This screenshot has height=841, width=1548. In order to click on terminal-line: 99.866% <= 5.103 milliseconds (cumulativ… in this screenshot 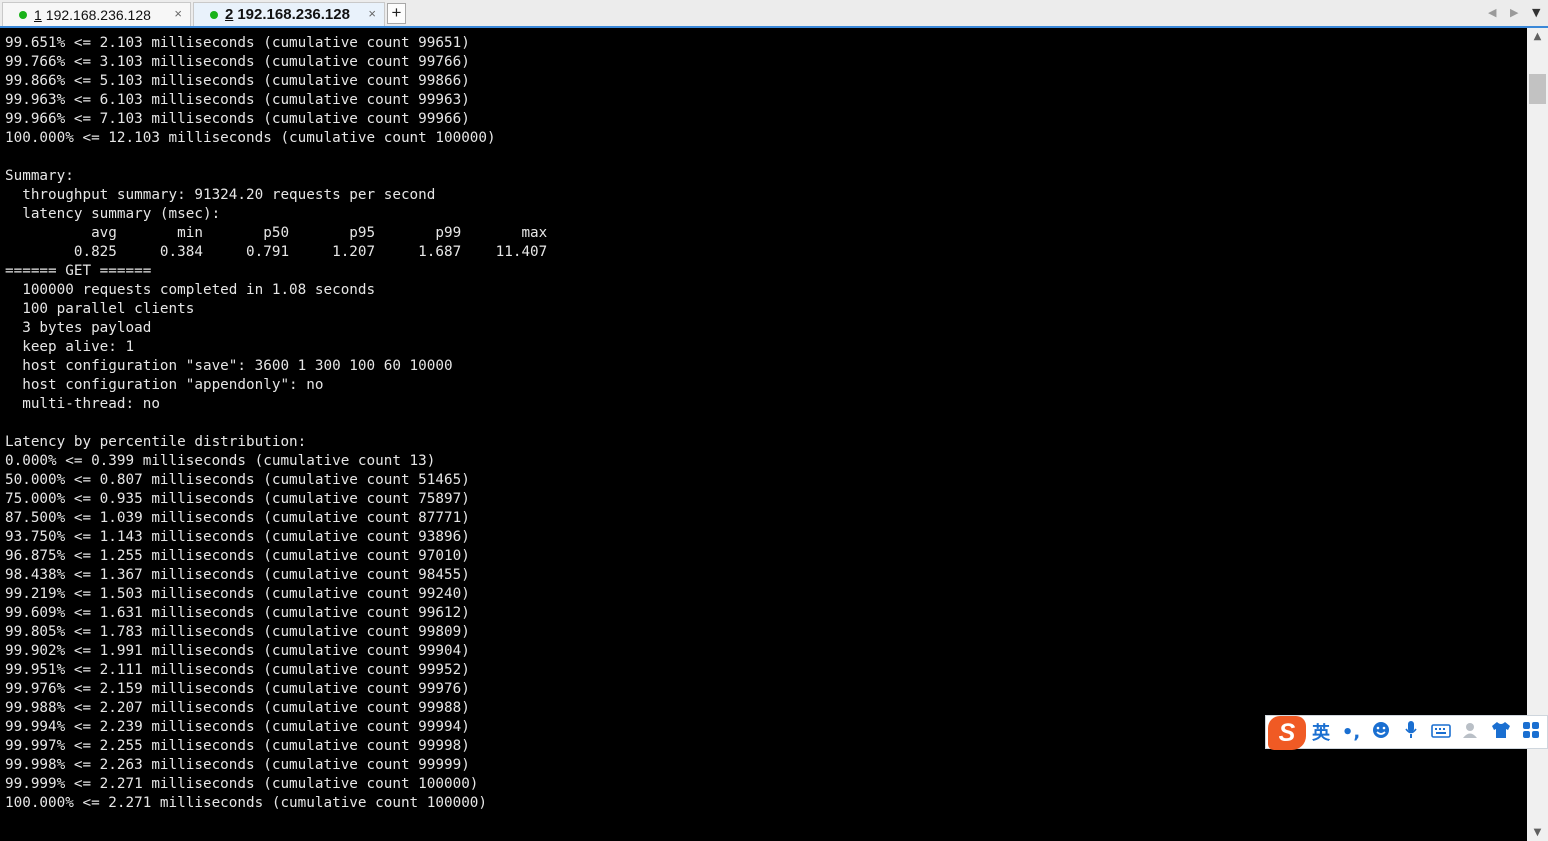, I will do `click(237, 81)`.